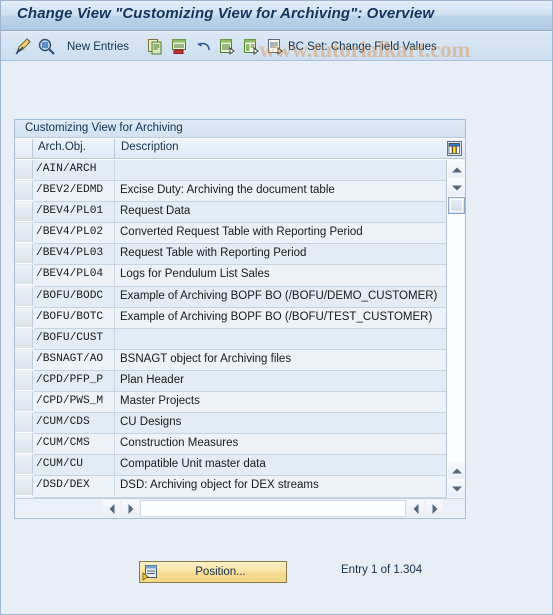  I want to click on variant-icon, so click(275, 47).